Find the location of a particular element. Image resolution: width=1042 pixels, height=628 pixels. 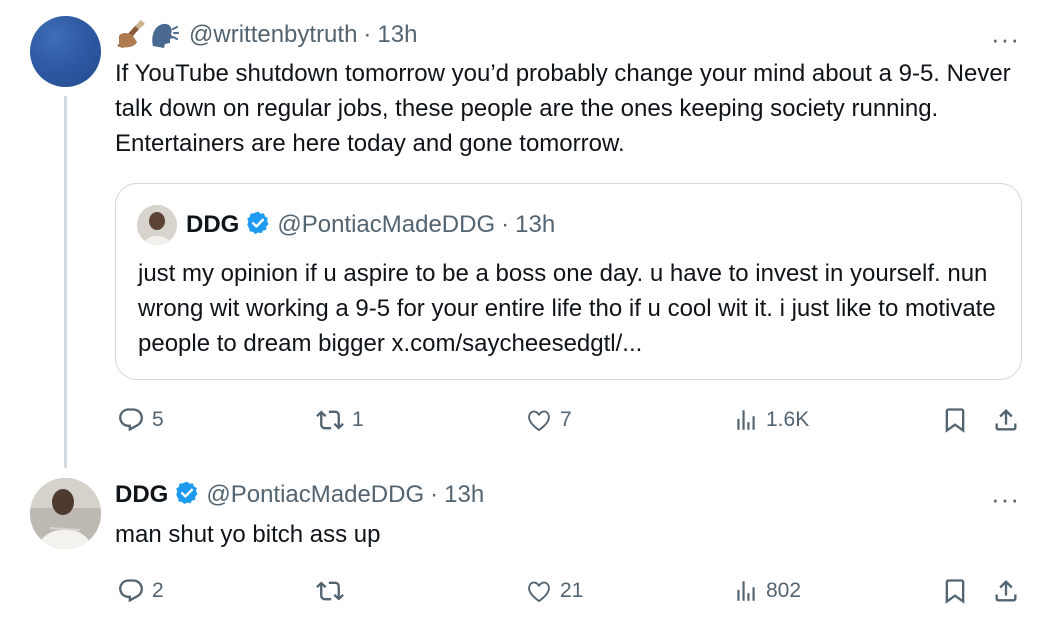

tweet1-time: 13h is located at coordinates (397, 35).